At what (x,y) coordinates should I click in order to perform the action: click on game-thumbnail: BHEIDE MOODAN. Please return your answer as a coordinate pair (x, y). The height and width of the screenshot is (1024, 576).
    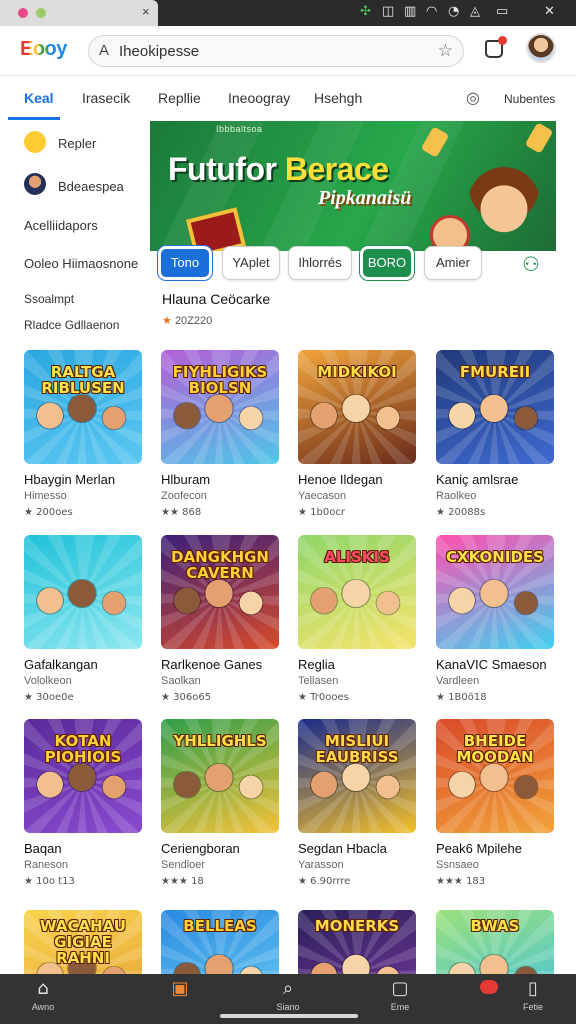
    Looking at the image, I should click on (495, 776).